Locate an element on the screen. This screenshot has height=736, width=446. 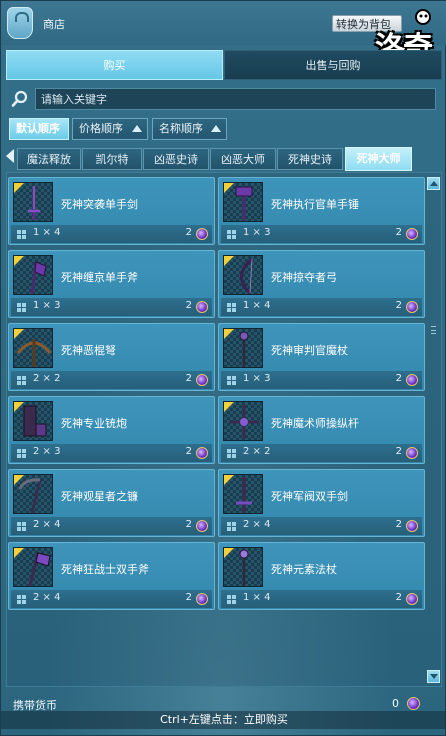
tab-category-reaper-epic: 死神史诗 is located at coordinates (310, 159).